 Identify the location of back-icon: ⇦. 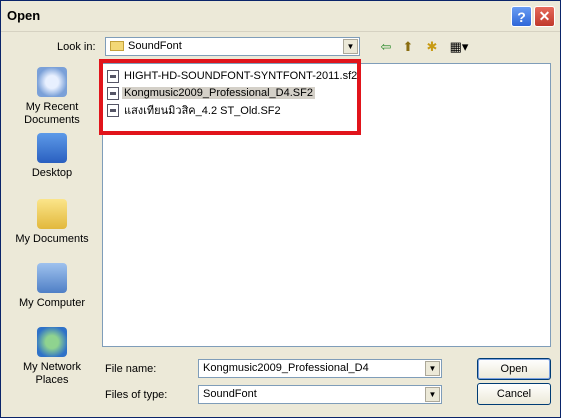
(386, 47).